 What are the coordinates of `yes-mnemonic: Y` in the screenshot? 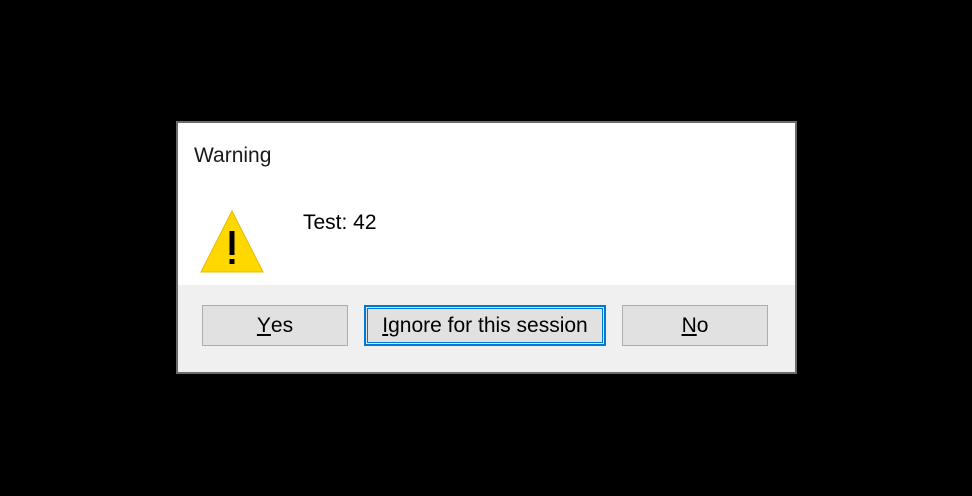 It's located at (263, 325).